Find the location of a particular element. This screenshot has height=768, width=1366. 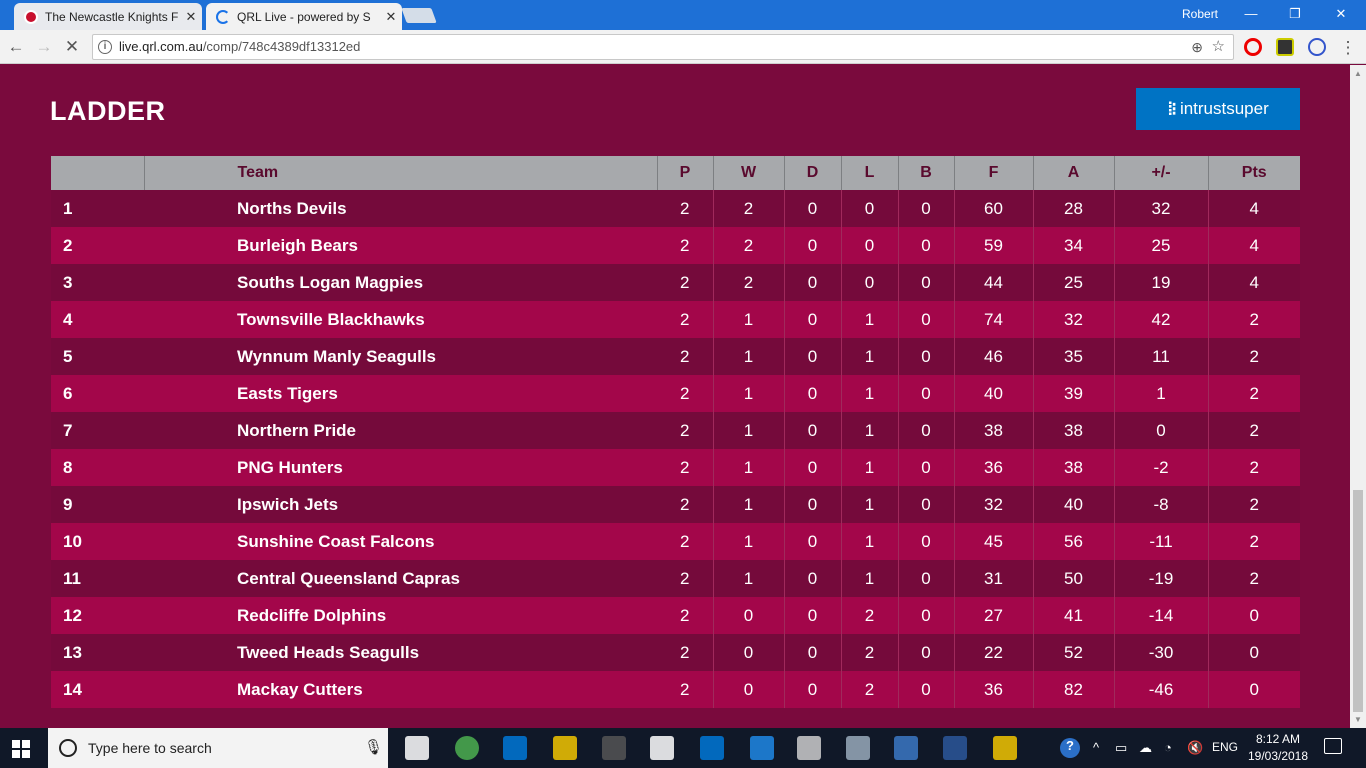

ladder-header-row: Team P W D L B F A +/- Pts is located at coordinates (675, 173).